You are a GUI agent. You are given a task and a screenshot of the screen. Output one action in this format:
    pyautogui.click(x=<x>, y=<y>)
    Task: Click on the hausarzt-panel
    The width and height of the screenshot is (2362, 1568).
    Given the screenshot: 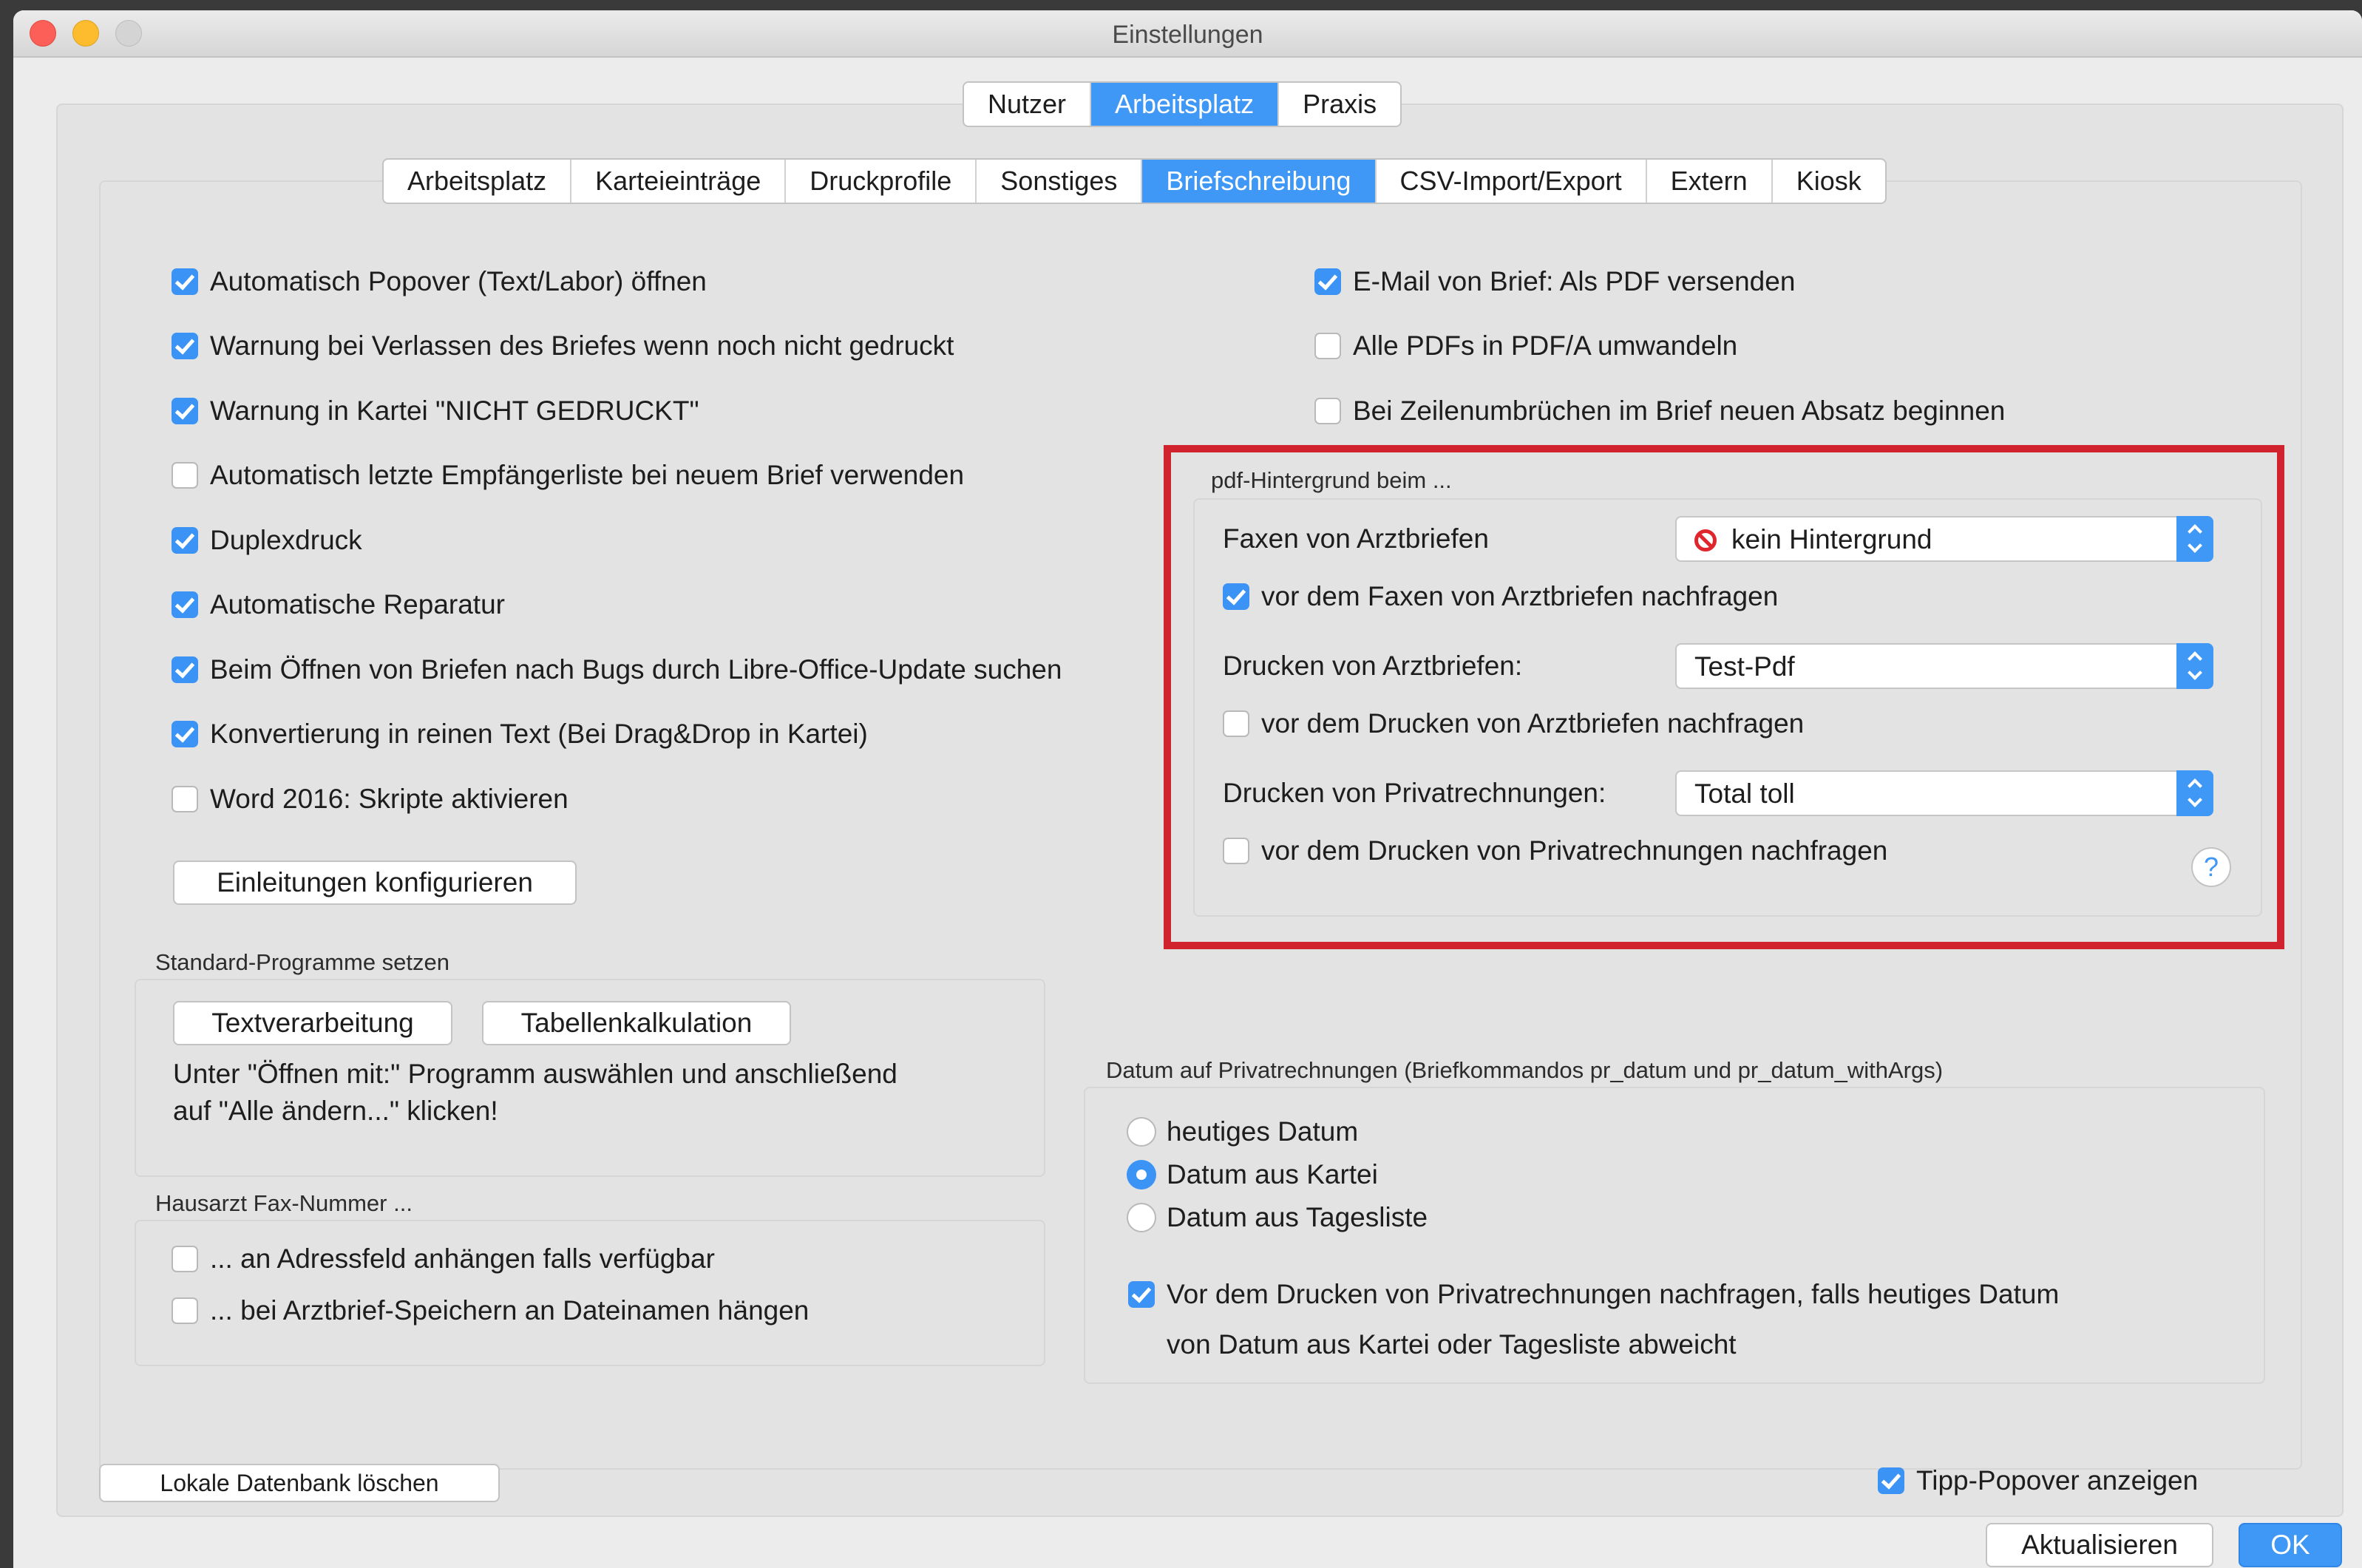 What is the action you would take?
    pyautogui.click(x=590, y=1293)
    